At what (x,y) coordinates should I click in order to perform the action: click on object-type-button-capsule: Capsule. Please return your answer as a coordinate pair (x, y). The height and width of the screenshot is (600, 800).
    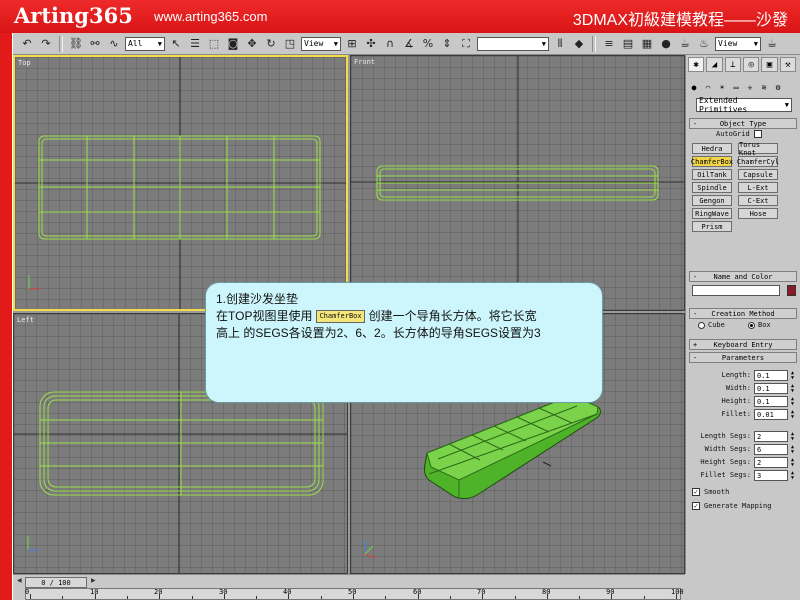
    Looking at the image, I should click on (758, 174).